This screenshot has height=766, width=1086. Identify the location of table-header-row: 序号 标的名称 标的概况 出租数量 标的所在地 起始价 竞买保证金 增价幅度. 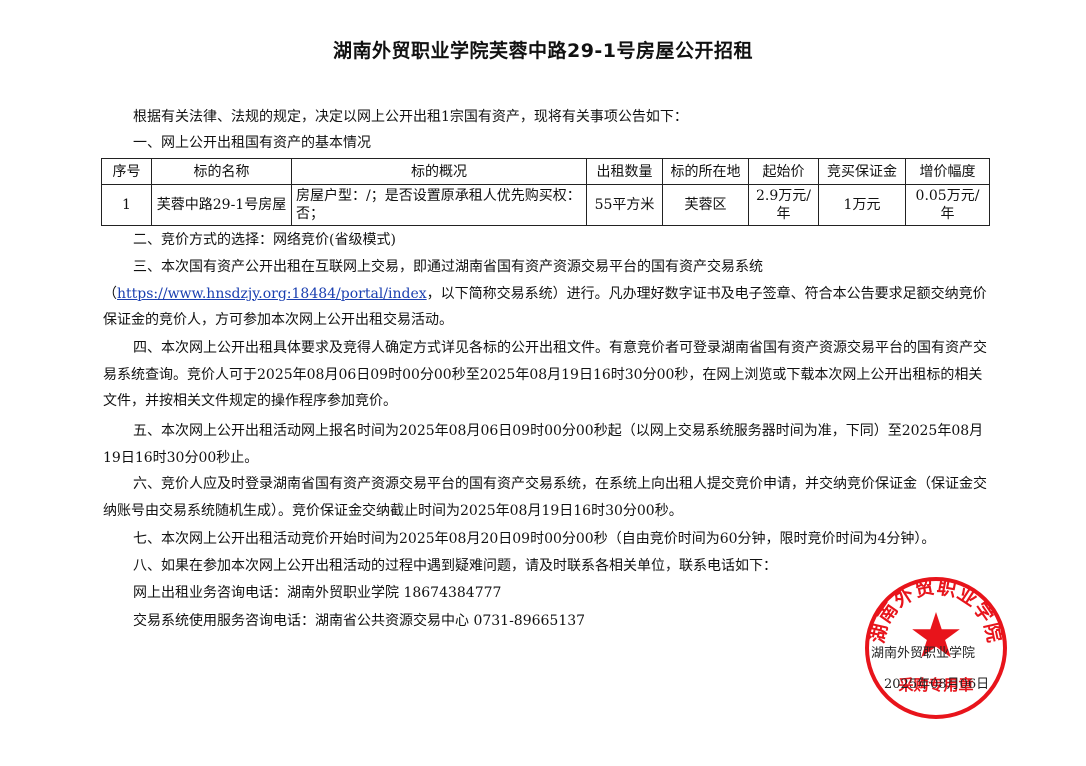
(545, 171).